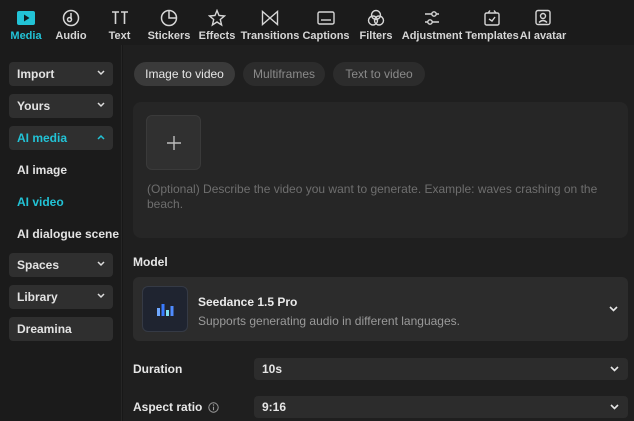 The image size is (634, 421). I want to click on tool-text: Text, so click(119, 22).